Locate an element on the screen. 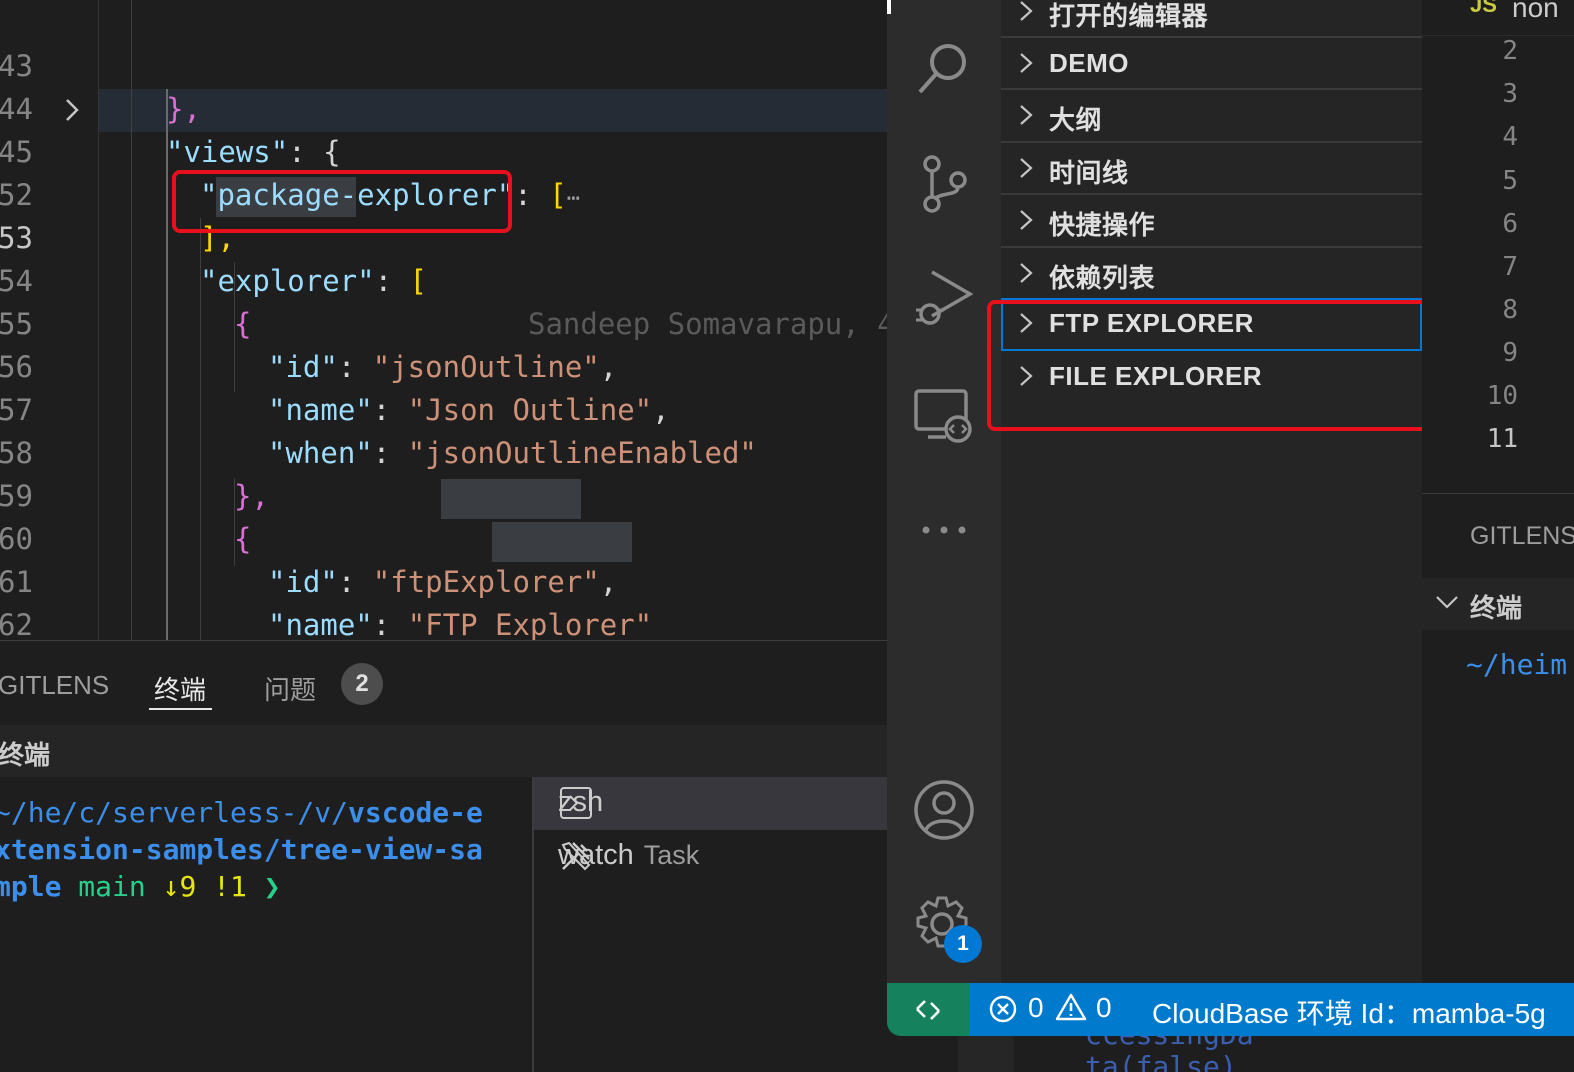  code-line: 60 "id": "ftpExplorer", is located at coordinates (443, 537).